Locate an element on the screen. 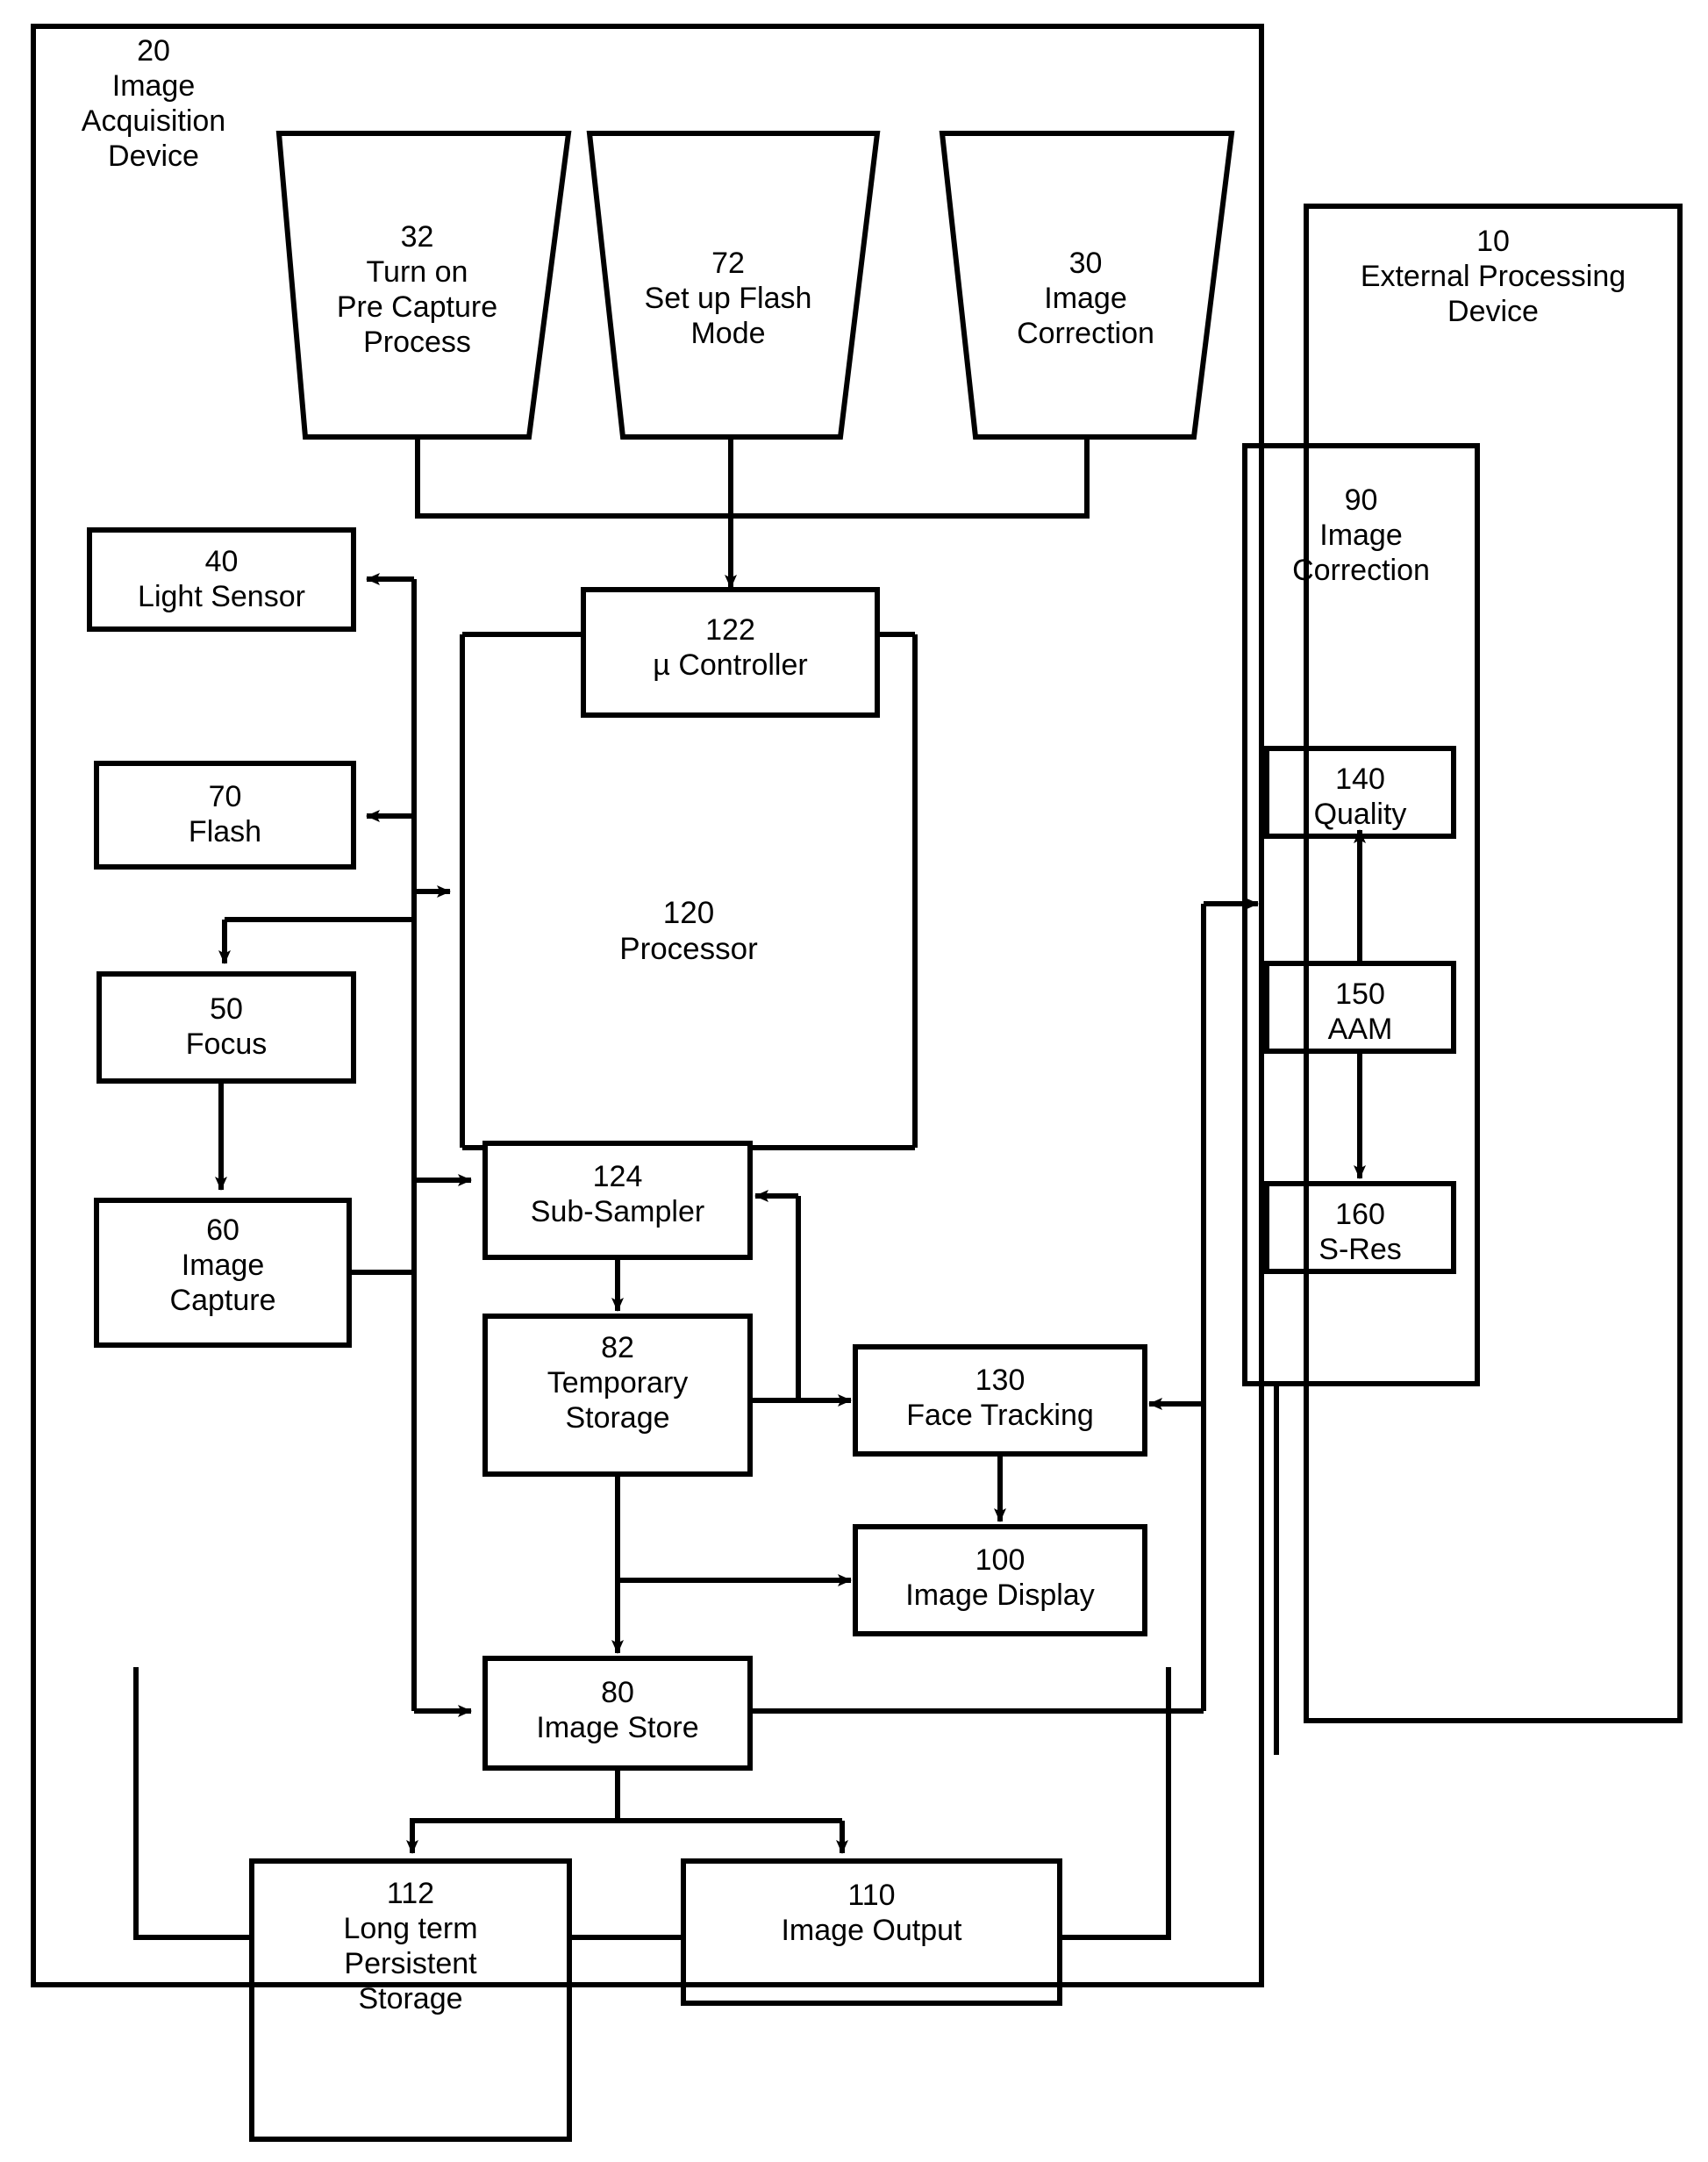  block-60-outline is located at coordinates (223, 1273).